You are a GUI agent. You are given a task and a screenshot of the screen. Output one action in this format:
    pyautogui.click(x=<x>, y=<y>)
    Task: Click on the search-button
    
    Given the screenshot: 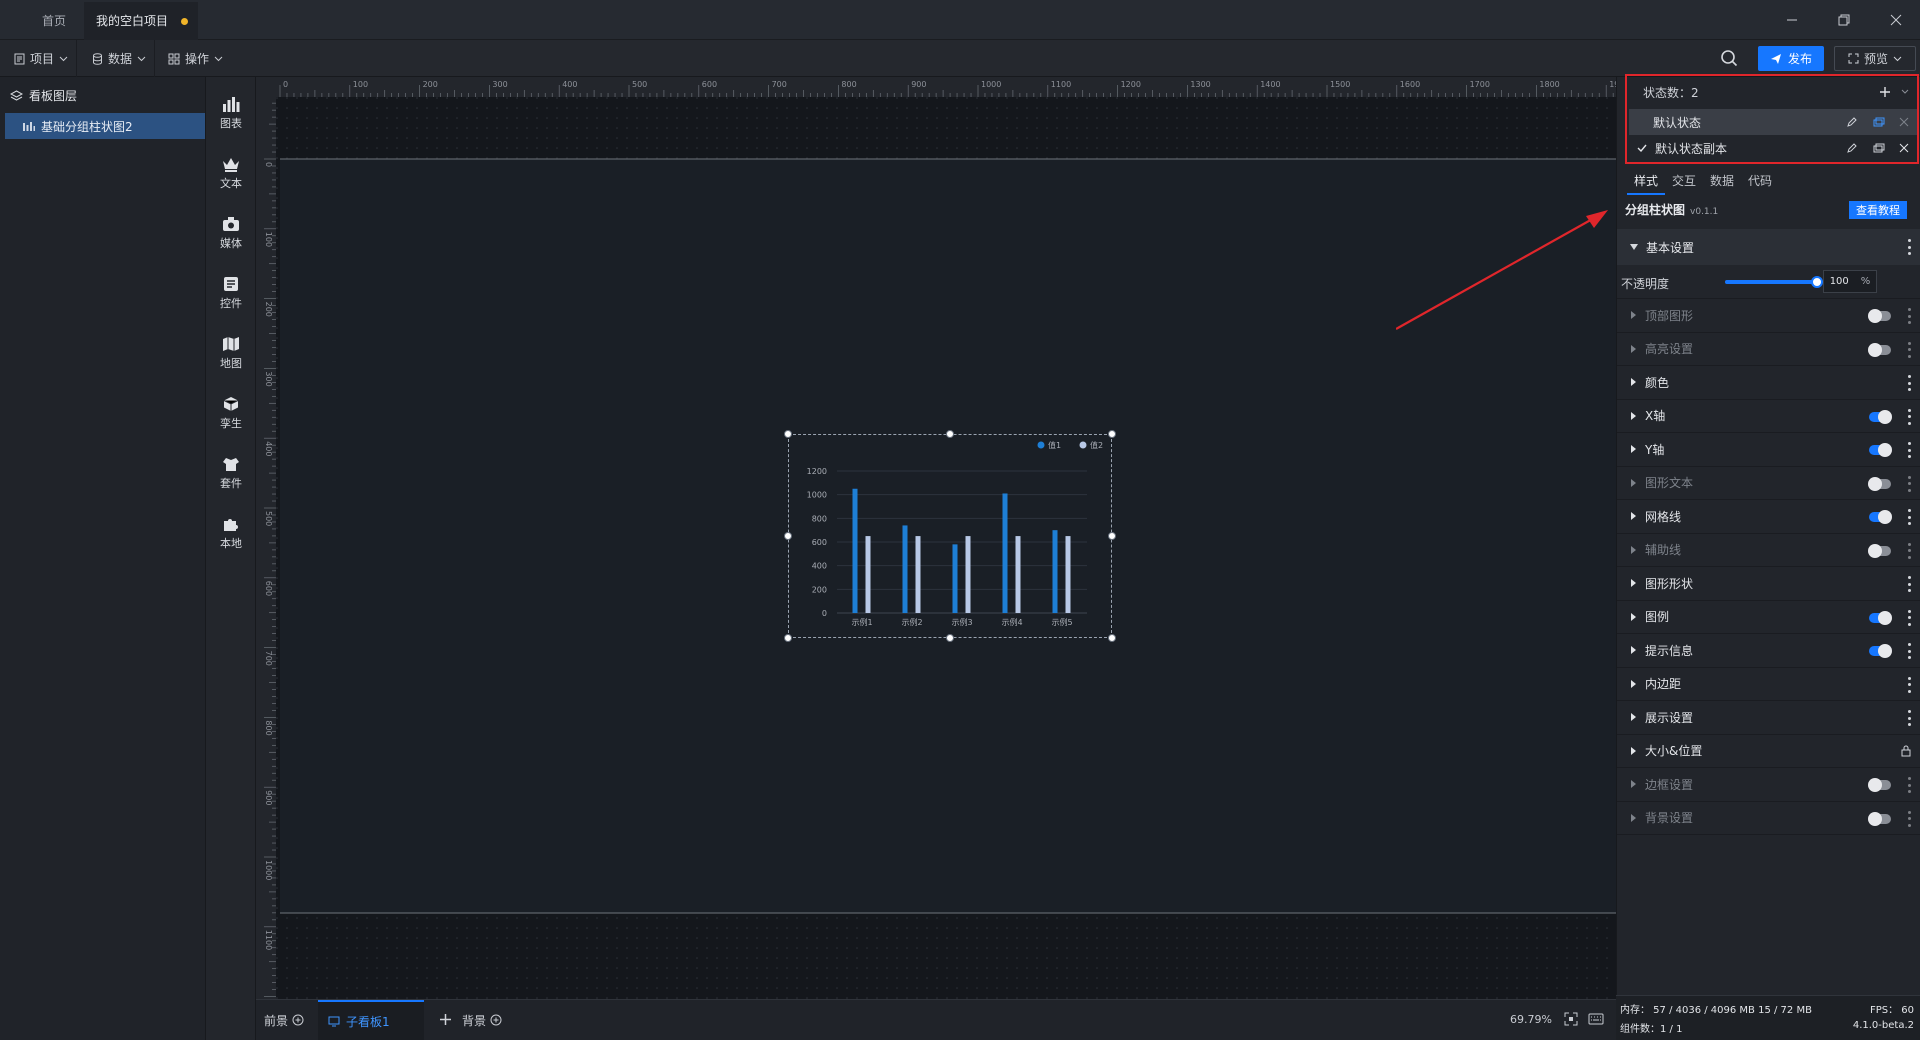 What is the action you would take?
    pyautogui.click(x=1729, y=58)
    